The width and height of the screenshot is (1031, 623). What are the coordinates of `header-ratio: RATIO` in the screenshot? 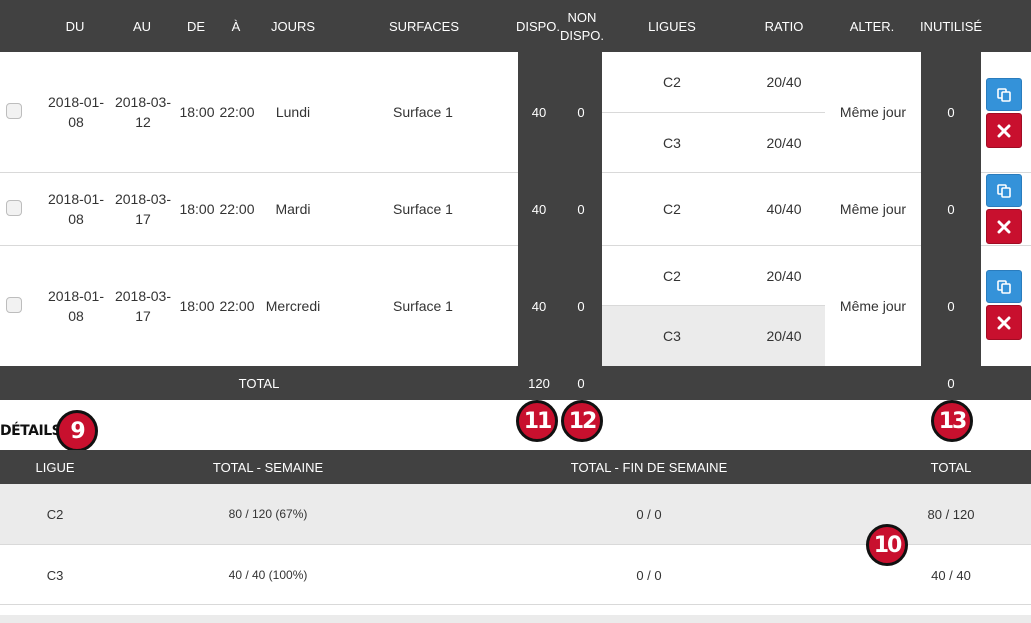 It's located at (784, 26).